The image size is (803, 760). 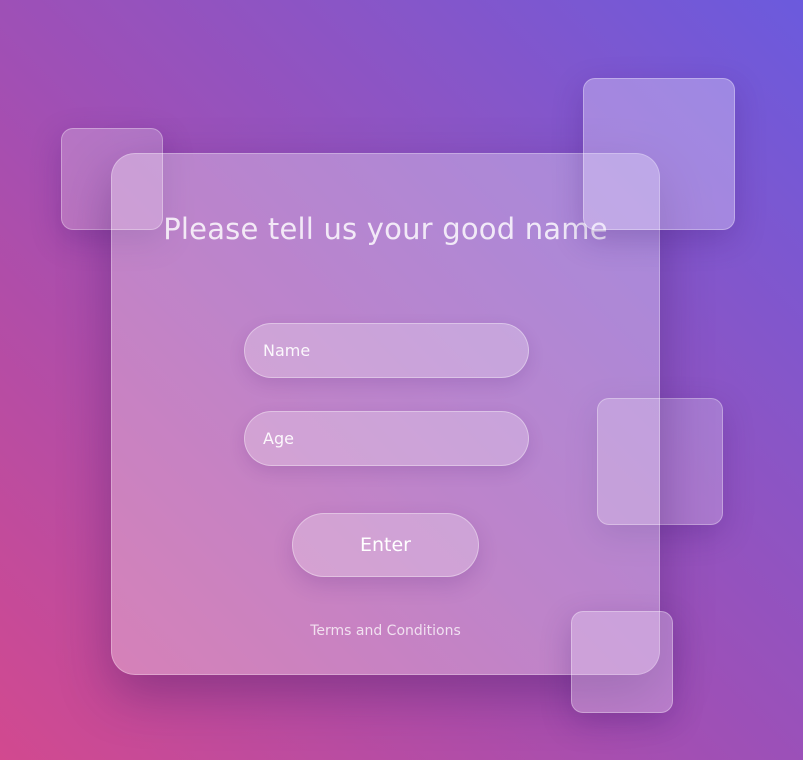 I want to click on decorative-glass-square-top-right, so click(x=659, y=154).